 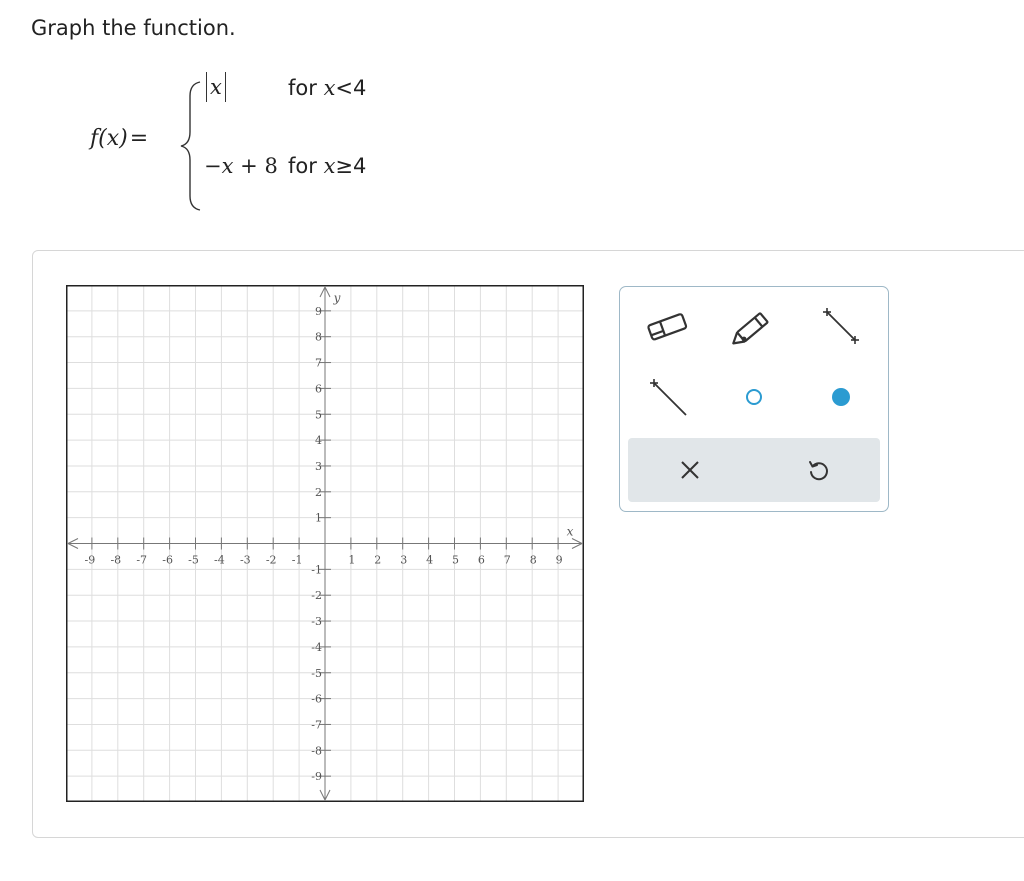 I want to click on line-segment-tool, so click(x=841, y=326).